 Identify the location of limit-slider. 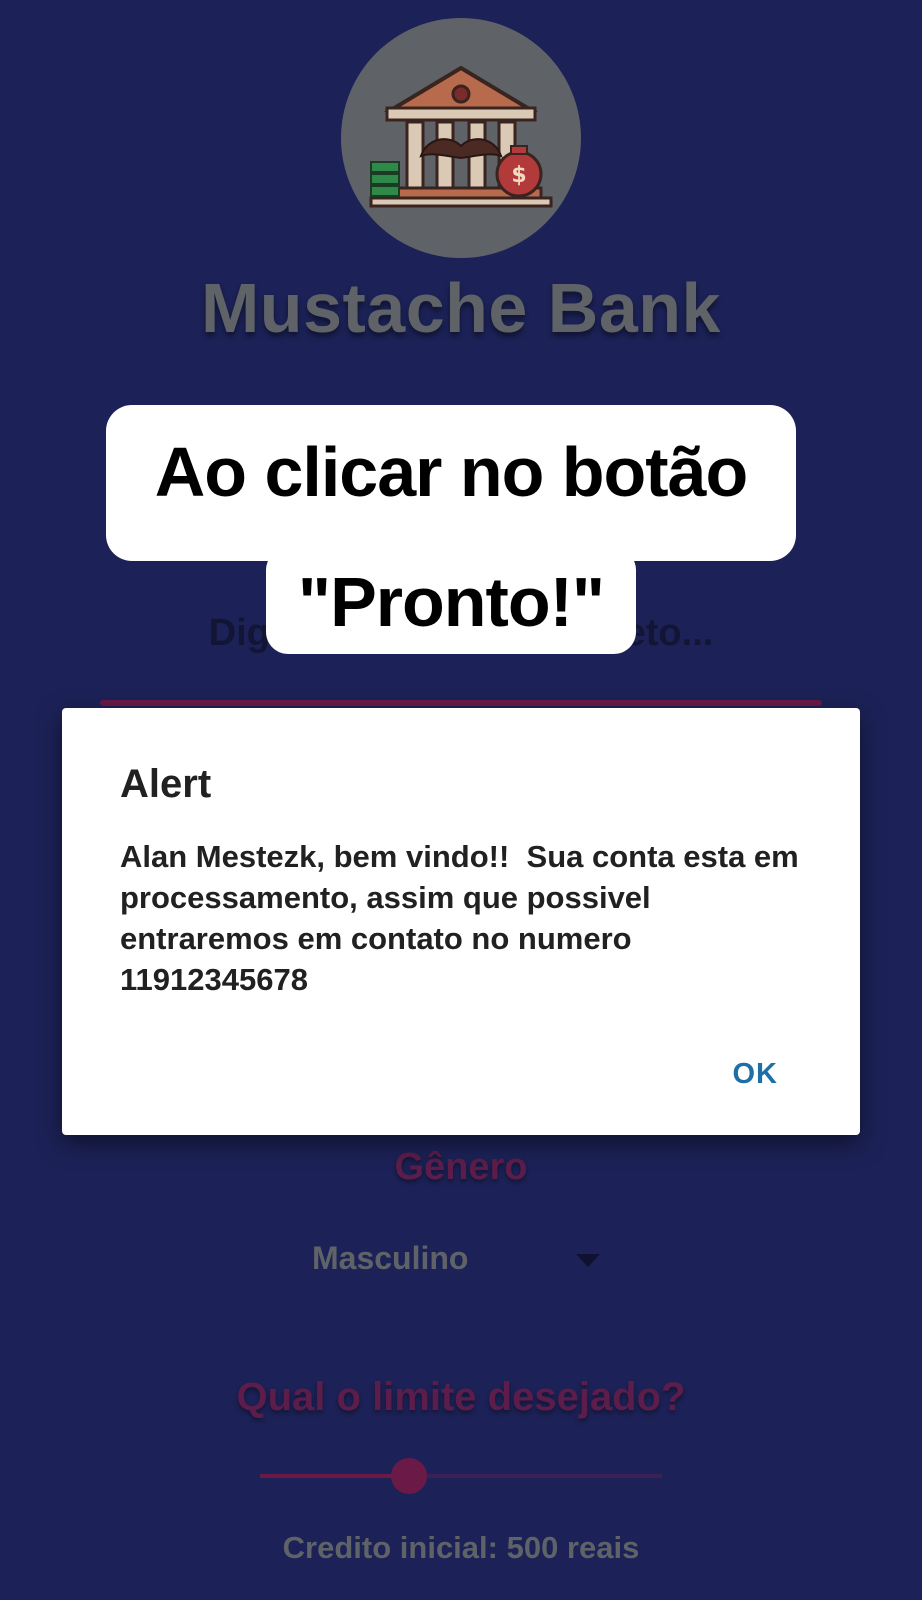
(461, 1476).